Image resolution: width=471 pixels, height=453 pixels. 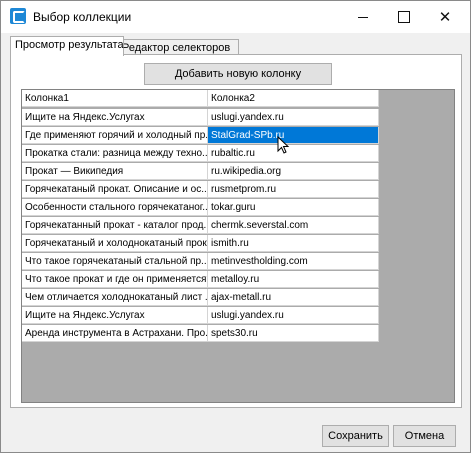 What do you see at coordinates (238, 74) in the screenshot?
I see `add-column-button: Добавить новую колонку` at bounding box center [238, 74].